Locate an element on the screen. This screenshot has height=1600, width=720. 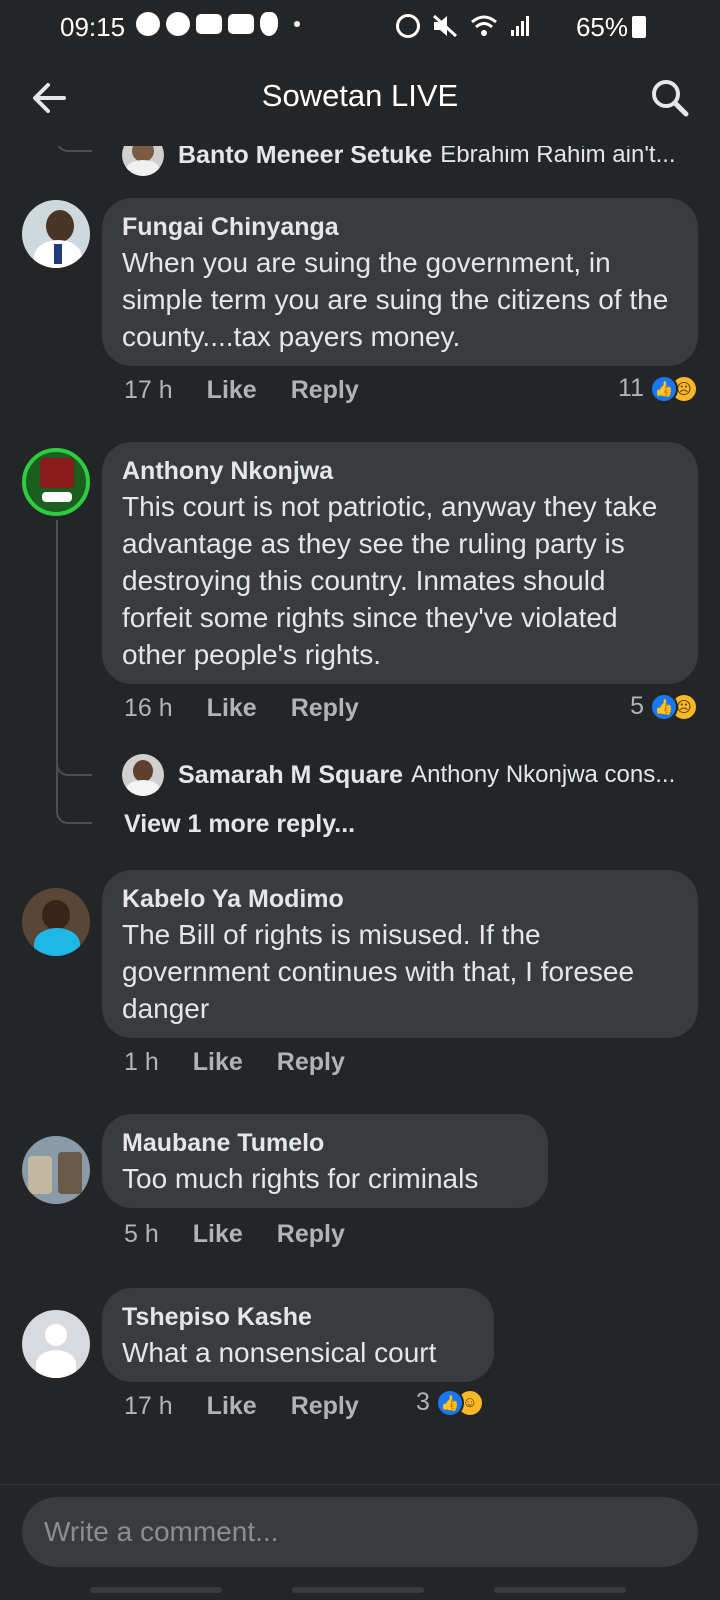
comment-author: Anthony Nkonjwa is located at coordinates (400, 471).